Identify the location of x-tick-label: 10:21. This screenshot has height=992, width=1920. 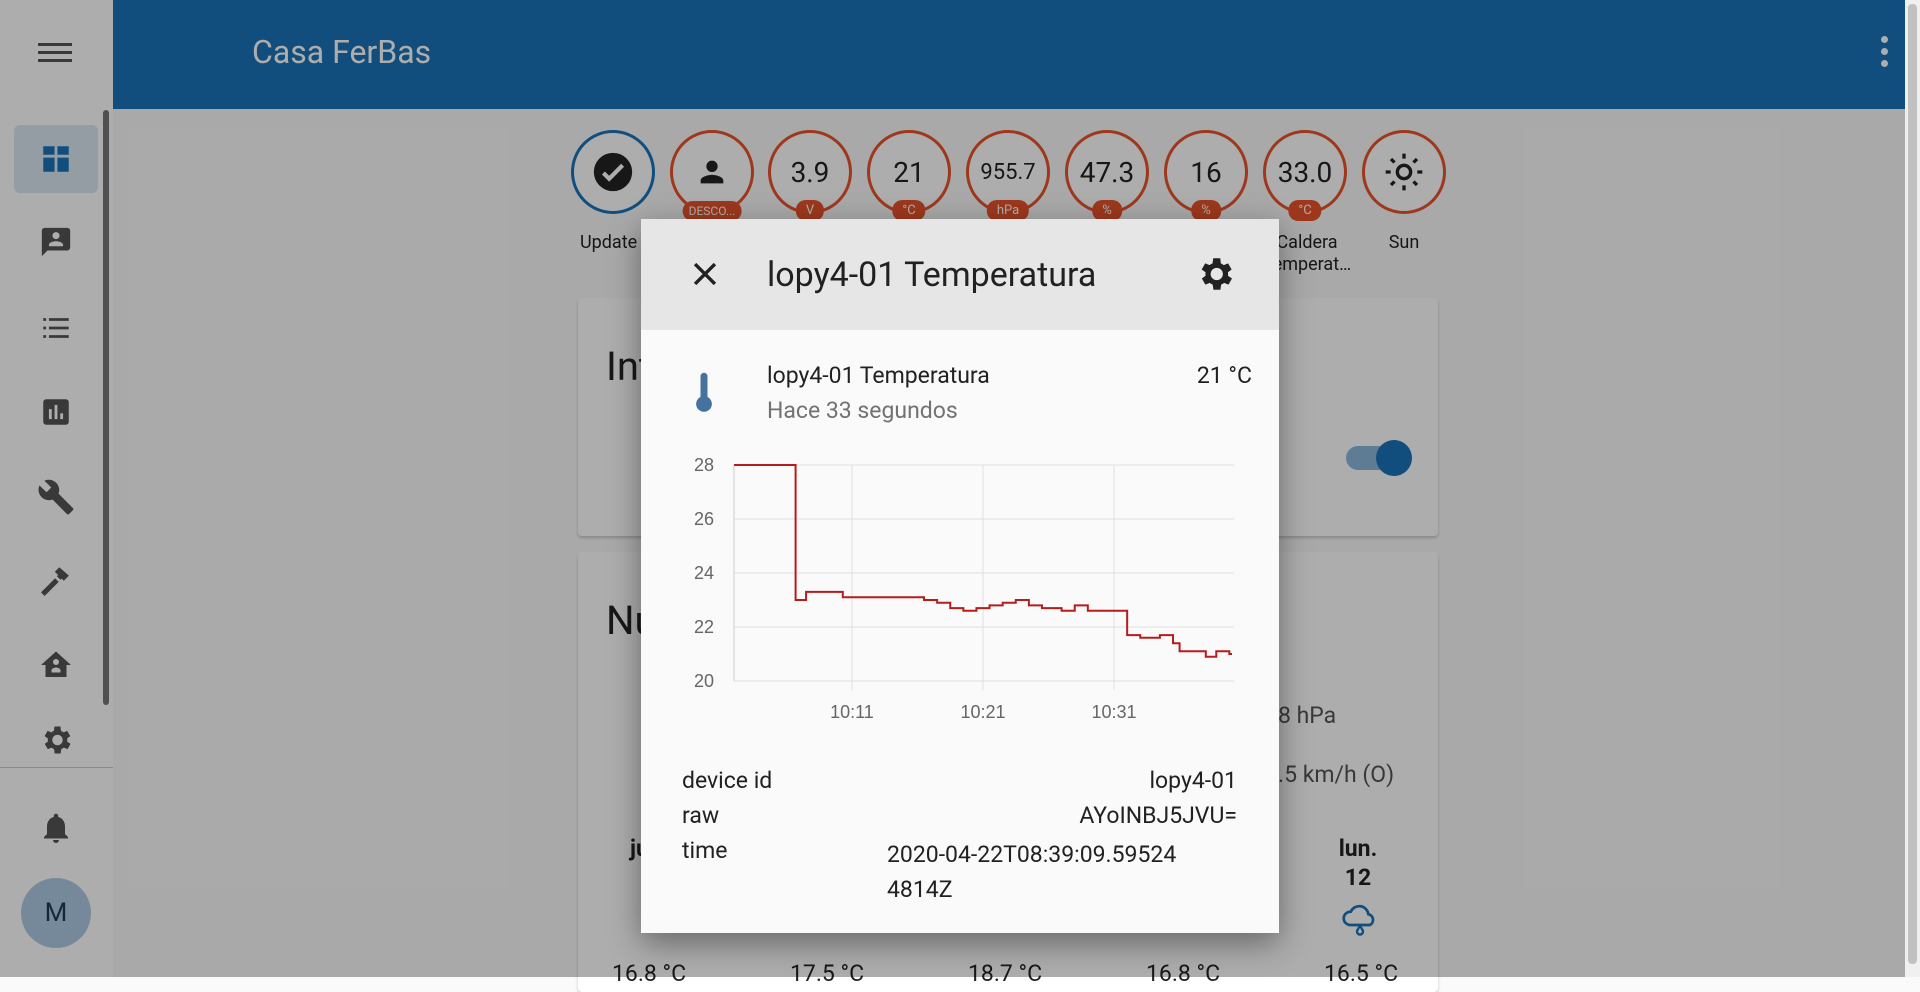
(982, 712).